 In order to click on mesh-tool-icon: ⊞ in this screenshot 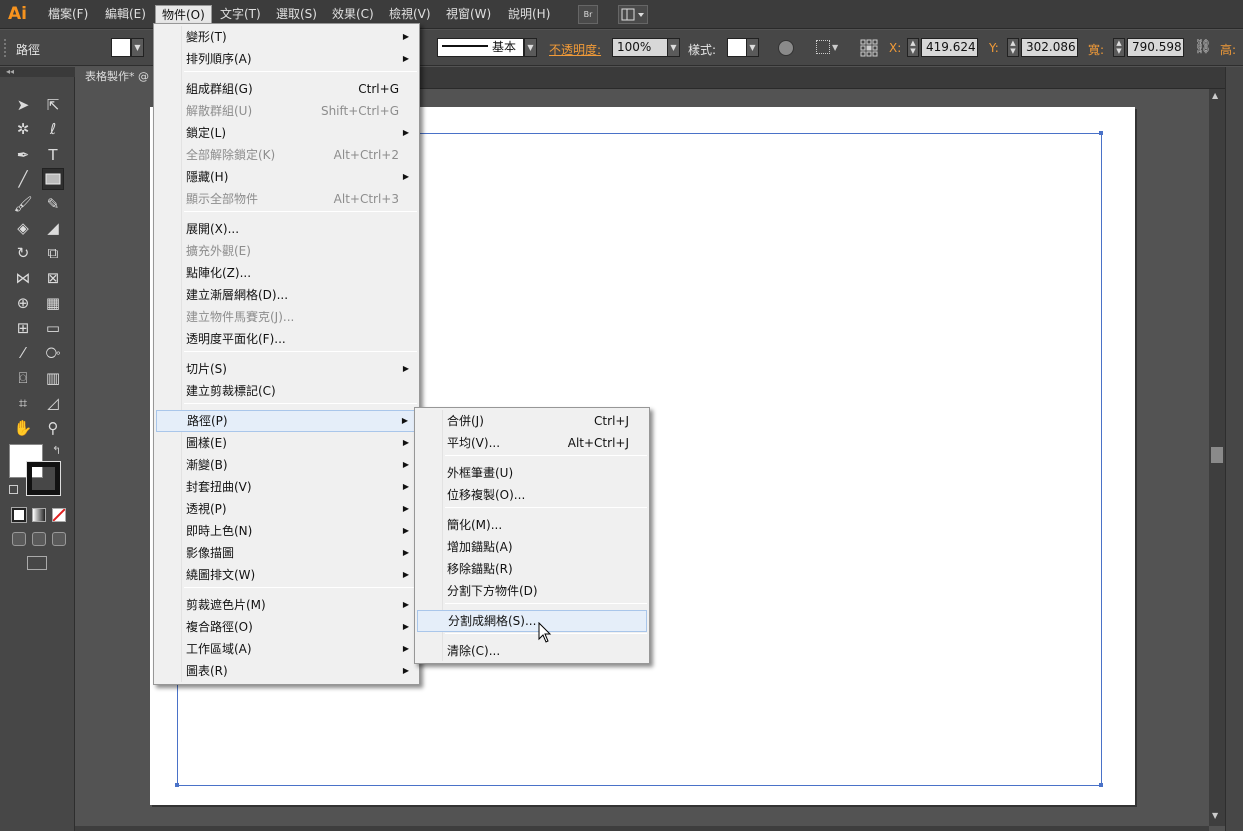, I will do `click(23, 328)`.